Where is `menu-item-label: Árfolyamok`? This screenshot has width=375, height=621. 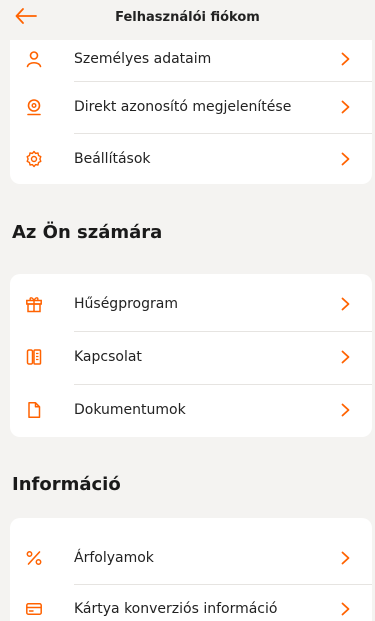 menu-item-label: Árfolyamok is located at coordinates (114, 558).